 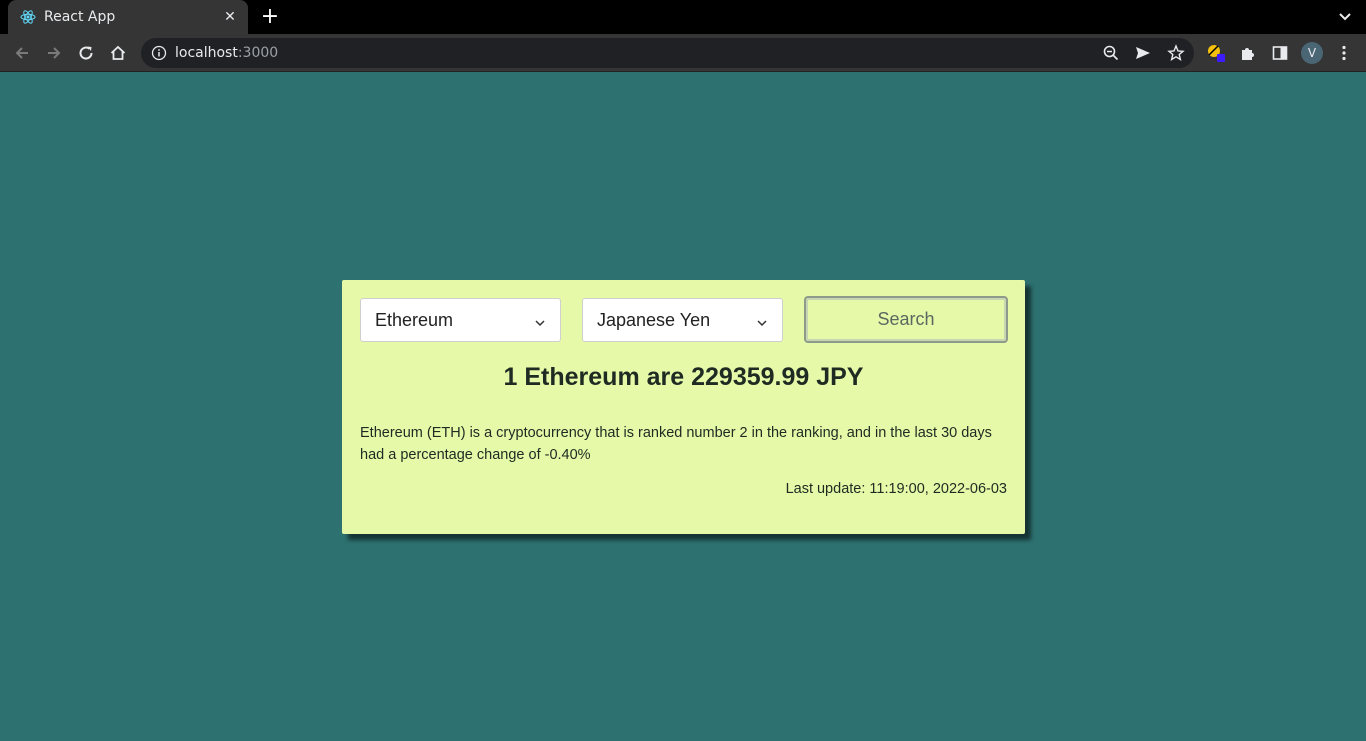 What do you see at coordinates (159, 53) in the screenshot?
I see `info-icon` at bounding box center [159, 53].